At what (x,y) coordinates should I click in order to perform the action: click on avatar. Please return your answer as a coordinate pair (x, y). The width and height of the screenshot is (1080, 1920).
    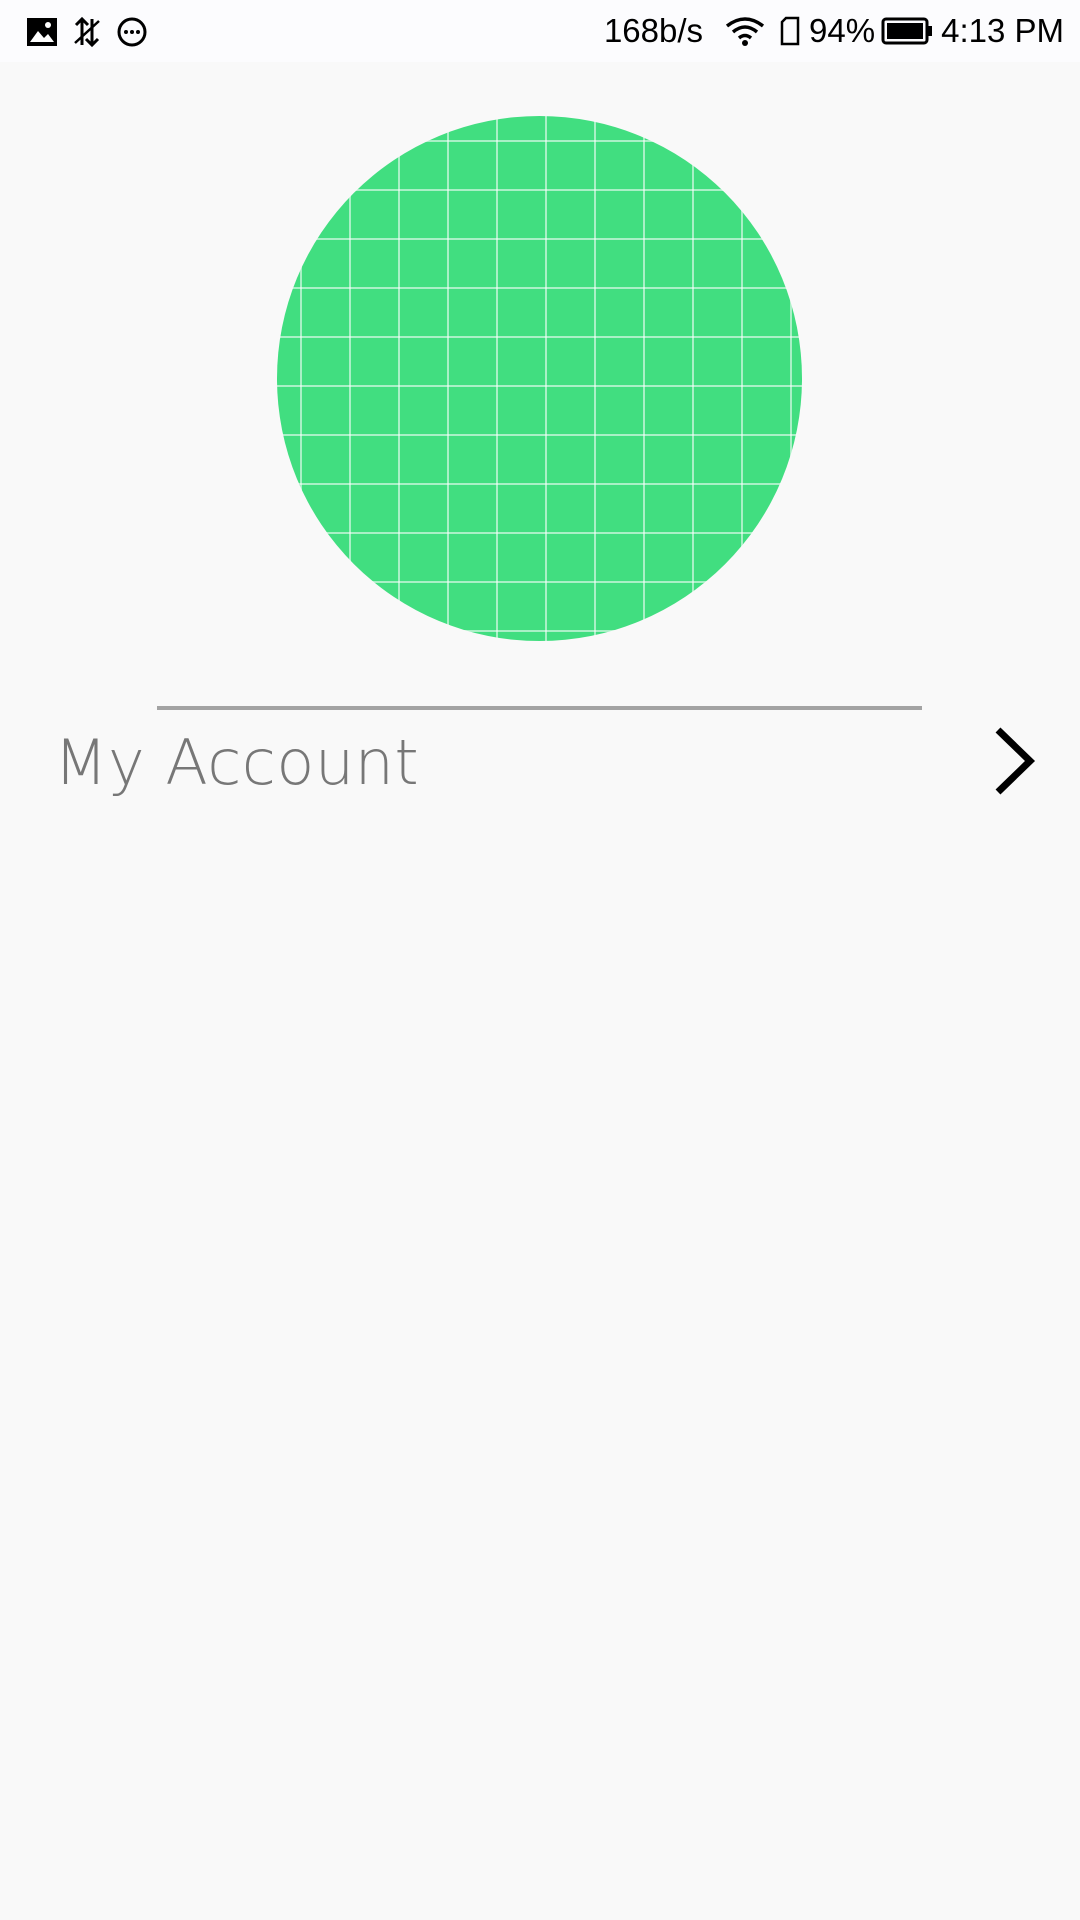
    Looking at the image, I should click on (539, 378).